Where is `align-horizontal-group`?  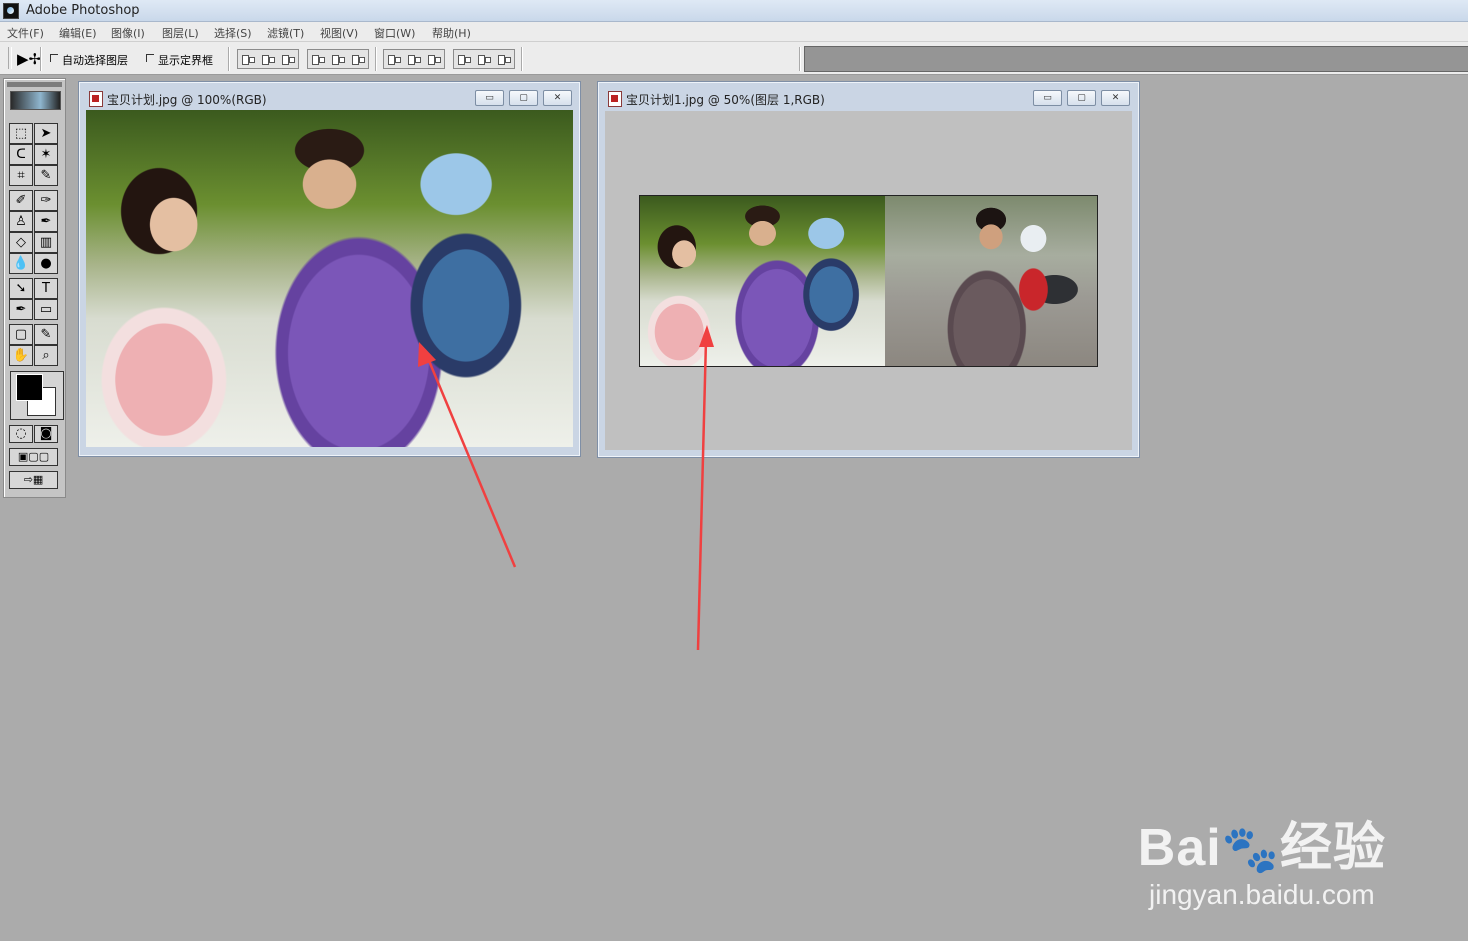 align-horizontal-group is located at coordinates (338, 59).